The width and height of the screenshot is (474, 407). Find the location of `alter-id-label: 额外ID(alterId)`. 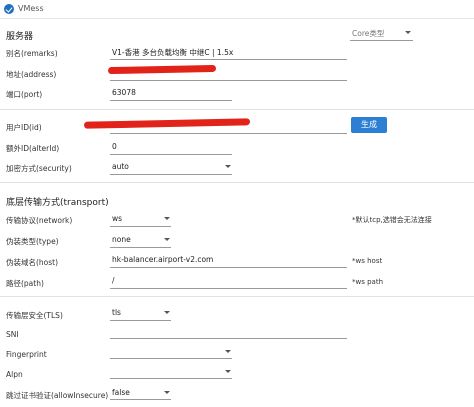

alter-id-label: 额外ID(alterId) is located at coordinates (33, 148).